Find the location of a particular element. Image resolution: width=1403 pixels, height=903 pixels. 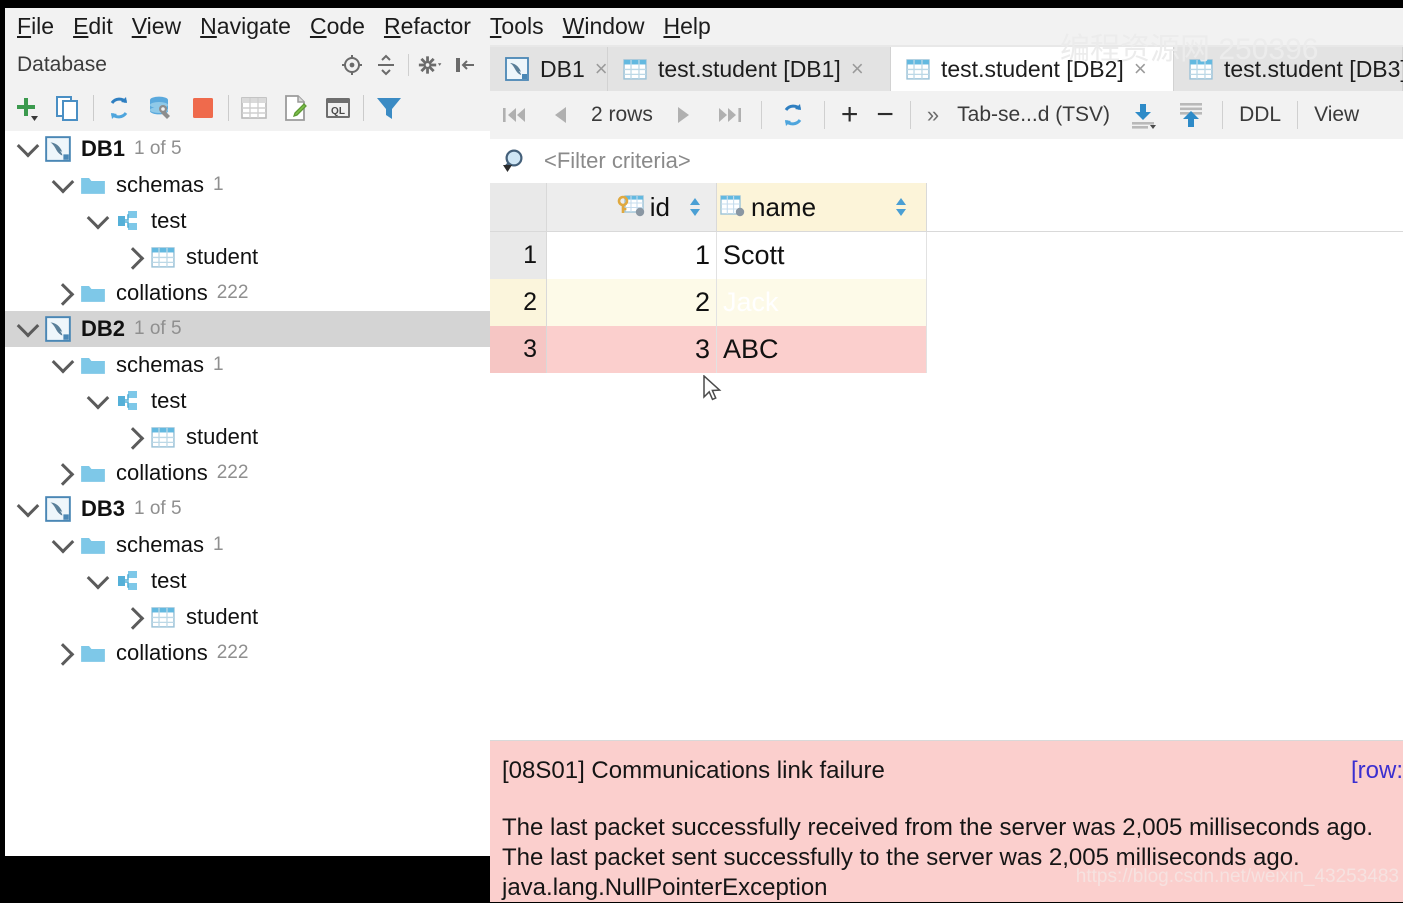

delete-row-button: − is located at coordinates (885, 115).